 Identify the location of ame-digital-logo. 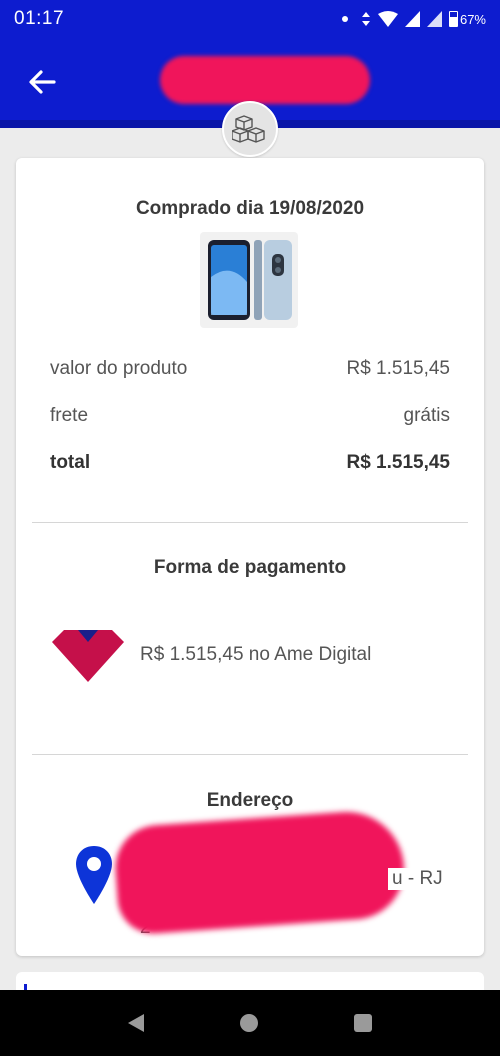
(88, 656).